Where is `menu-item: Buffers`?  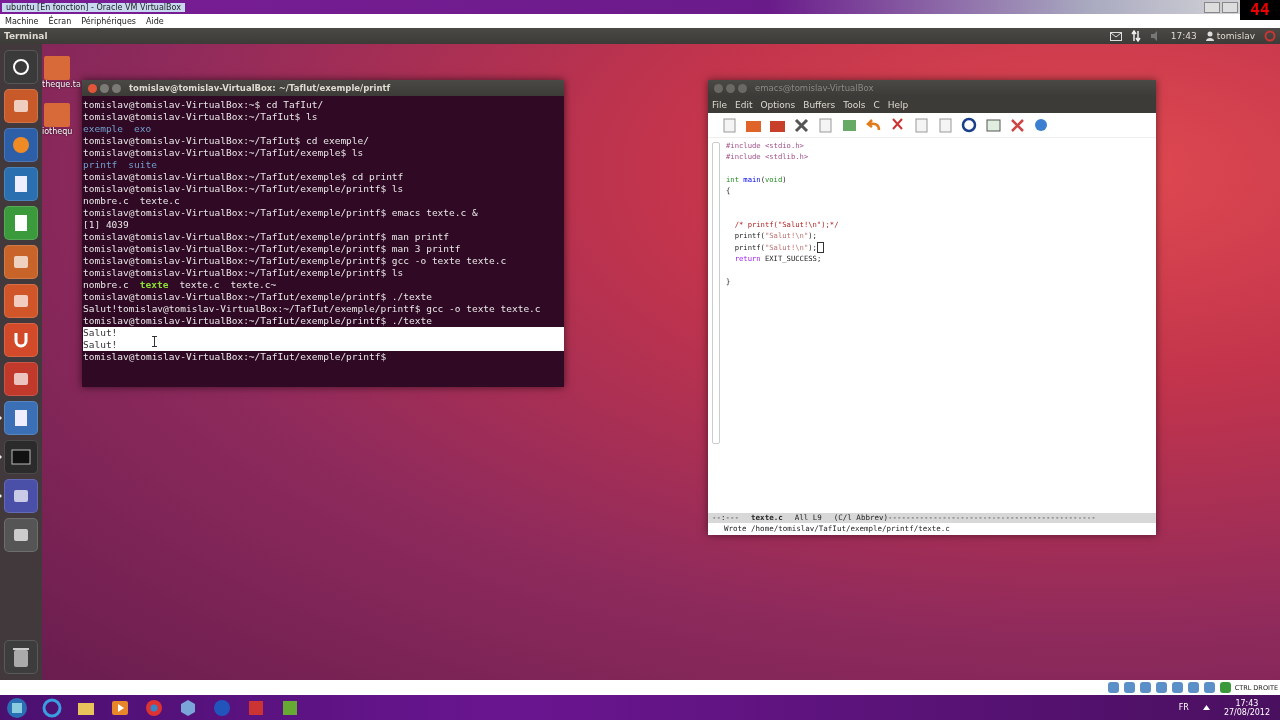 menu-item: Buffers is located at coordinates (819, 104).